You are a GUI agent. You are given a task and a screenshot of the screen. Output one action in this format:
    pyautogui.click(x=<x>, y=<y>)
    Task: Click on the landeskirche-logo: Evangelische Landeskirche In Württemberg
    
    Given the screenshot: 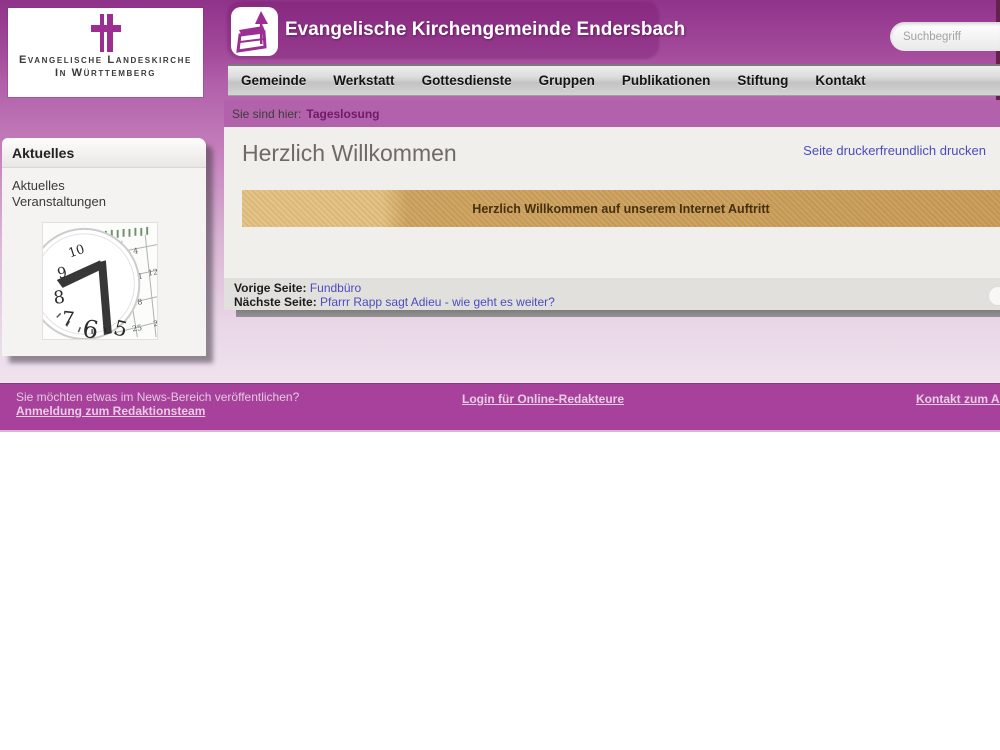 What is the action you would take?
    pyautogui.click(x=105, y=52)
    